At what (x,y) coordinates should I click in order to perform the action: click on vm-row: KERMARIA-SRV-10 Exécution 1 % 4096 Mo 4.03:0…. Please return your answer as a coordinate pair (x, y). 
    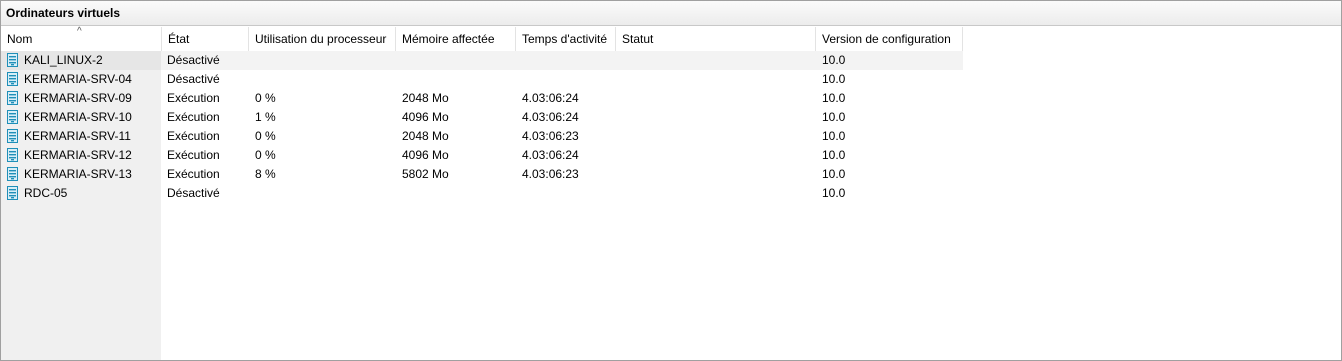
    Looking at the image, I should click on (482, 117).